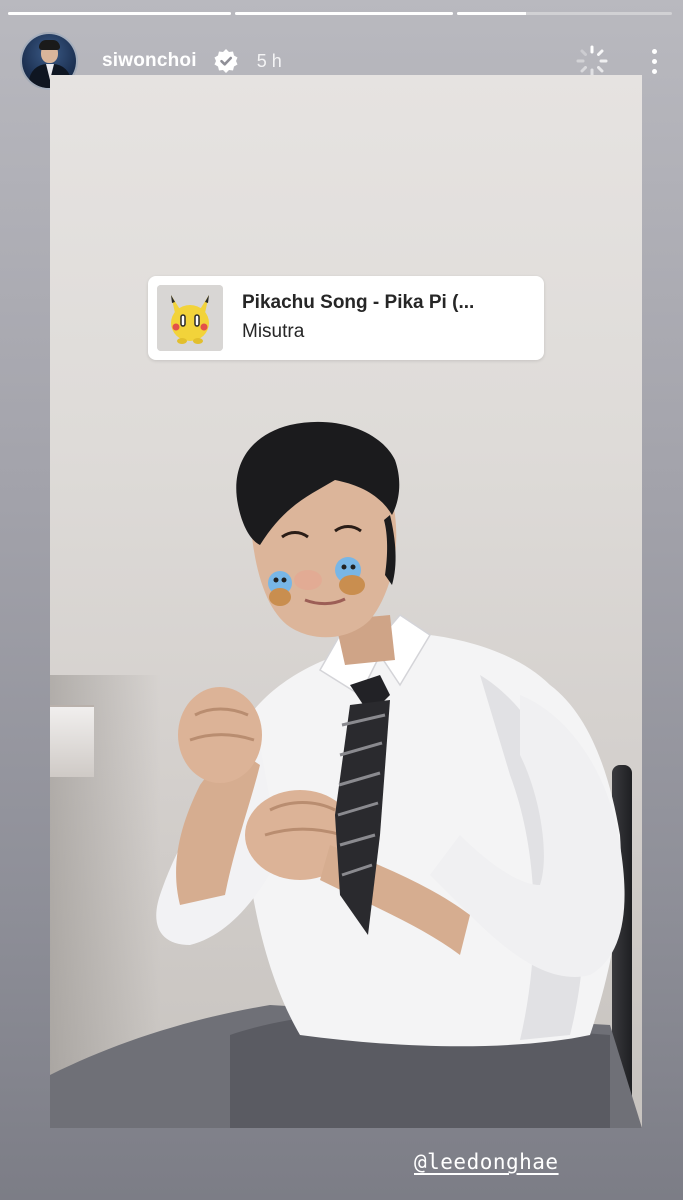 The height and width of the screenshot is (1200, 683). Describe the element at coordinates (190, 318) in the screenshot. I see `pikachu-album-art` at that location.